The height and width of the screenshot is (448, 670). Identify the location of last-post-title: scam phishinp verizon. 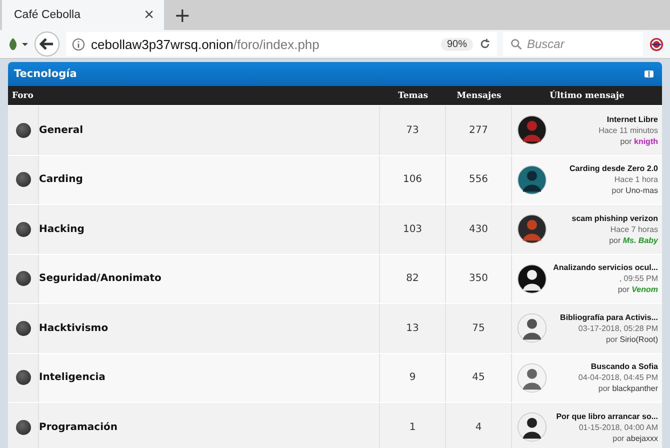
(615, 218).